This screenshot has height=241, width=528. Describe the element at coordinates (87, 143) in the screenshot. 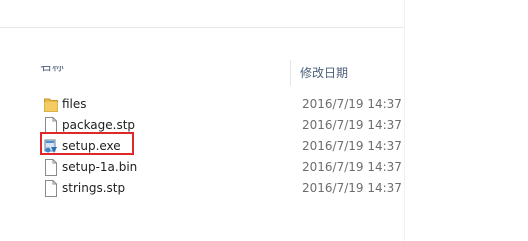

I see `highlight-box` at that location.